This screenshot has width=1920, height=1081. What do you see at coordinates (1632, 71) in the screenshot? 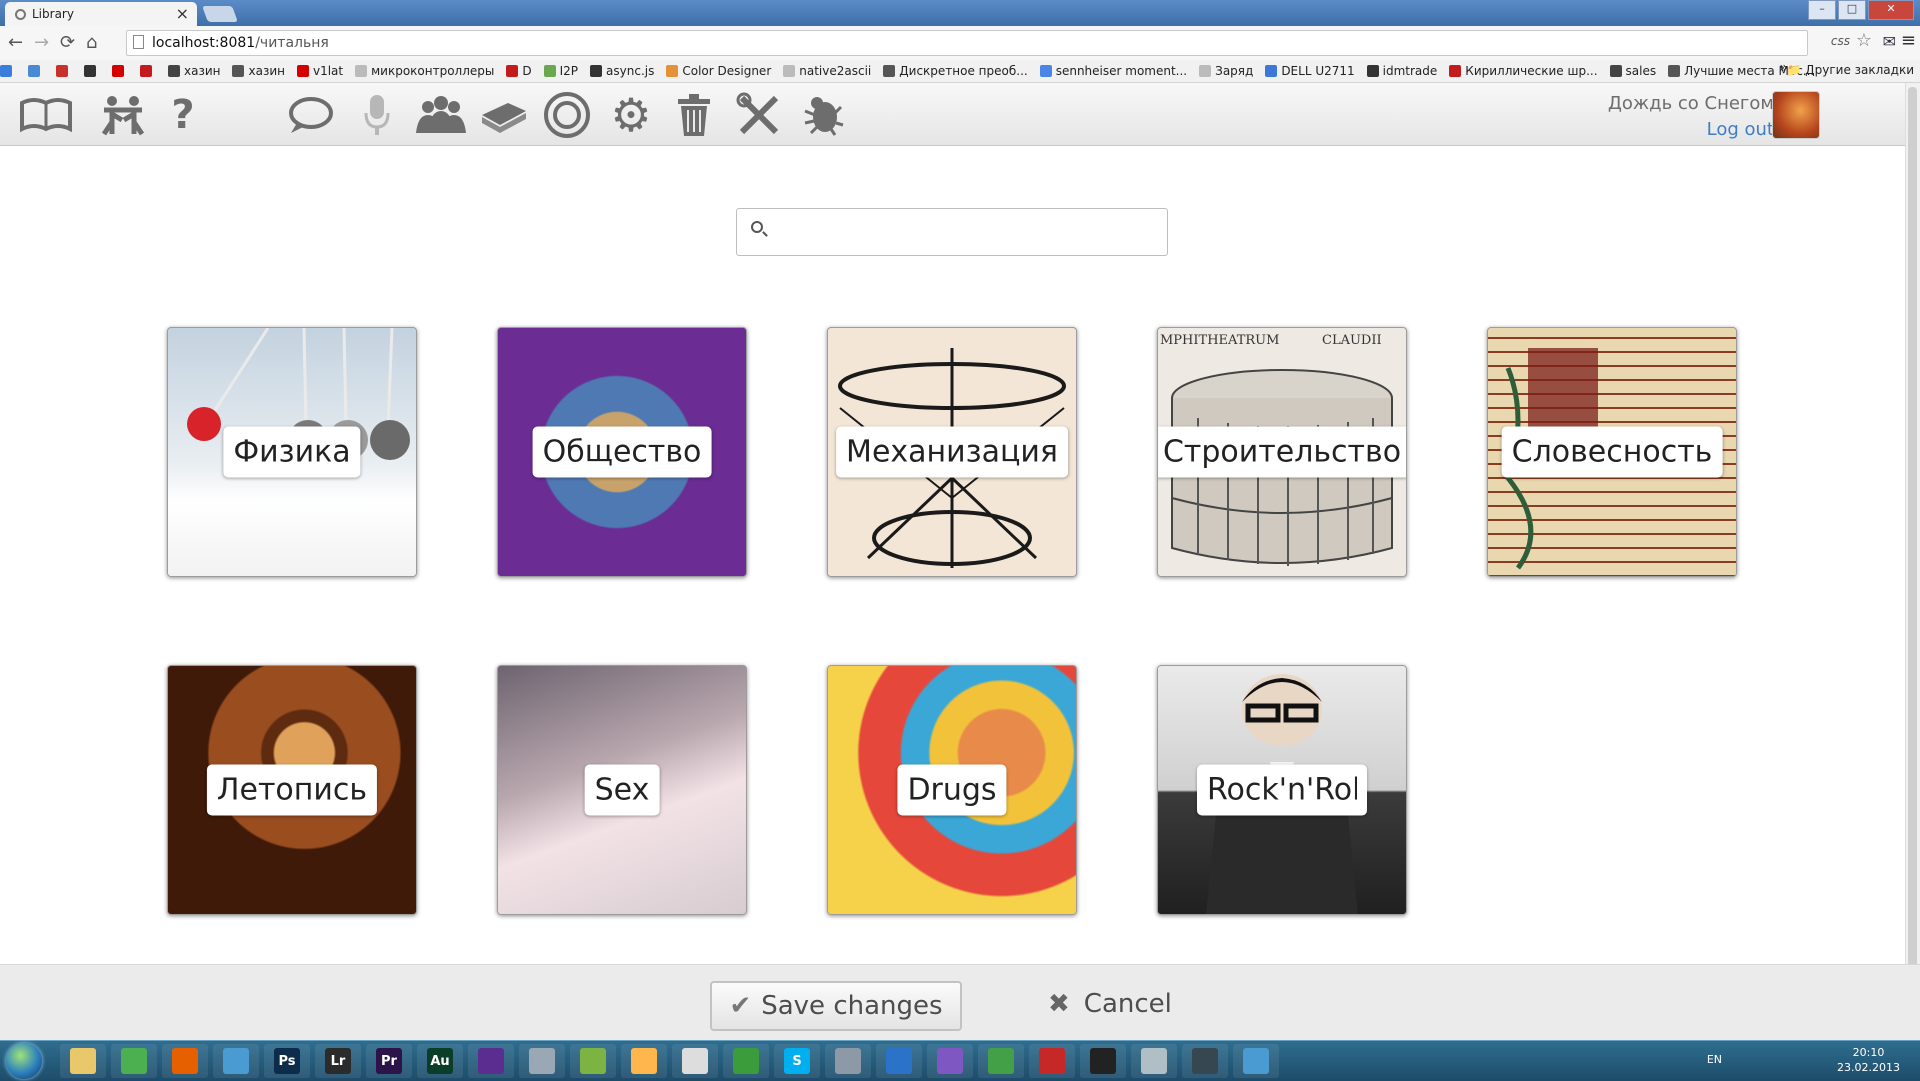
I see `bookmark-item: sales` at bounding box center [1632, 71].